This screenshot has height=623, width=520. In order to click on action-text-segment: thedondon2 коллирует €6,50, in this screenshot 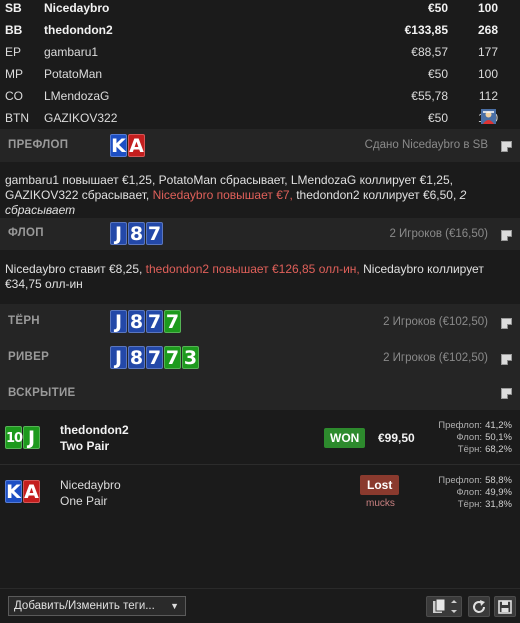, I will do `click(376, 195)`.